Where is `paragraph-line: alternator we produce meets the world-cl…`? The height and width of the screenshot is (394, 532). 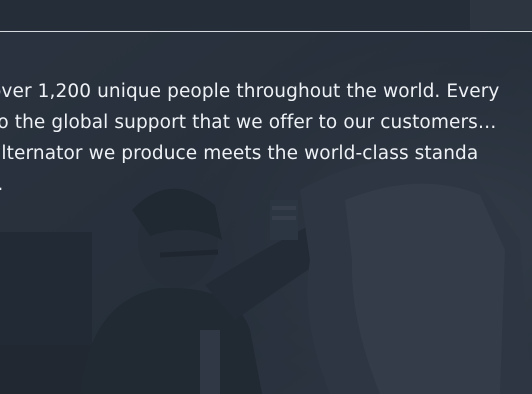 paragraph-line: alternator we produce meets the world-cl… is located at coordinates (239, 153).